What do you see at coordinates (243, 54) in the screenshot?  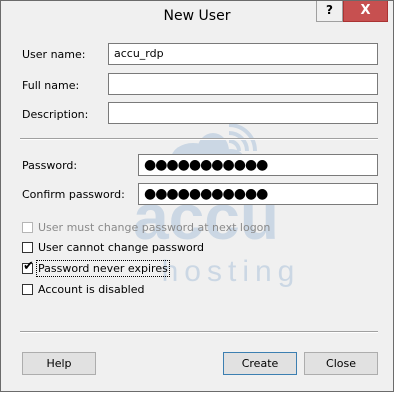 I see `user-name-field: accu_rdp` at bounding box center [243, 54].